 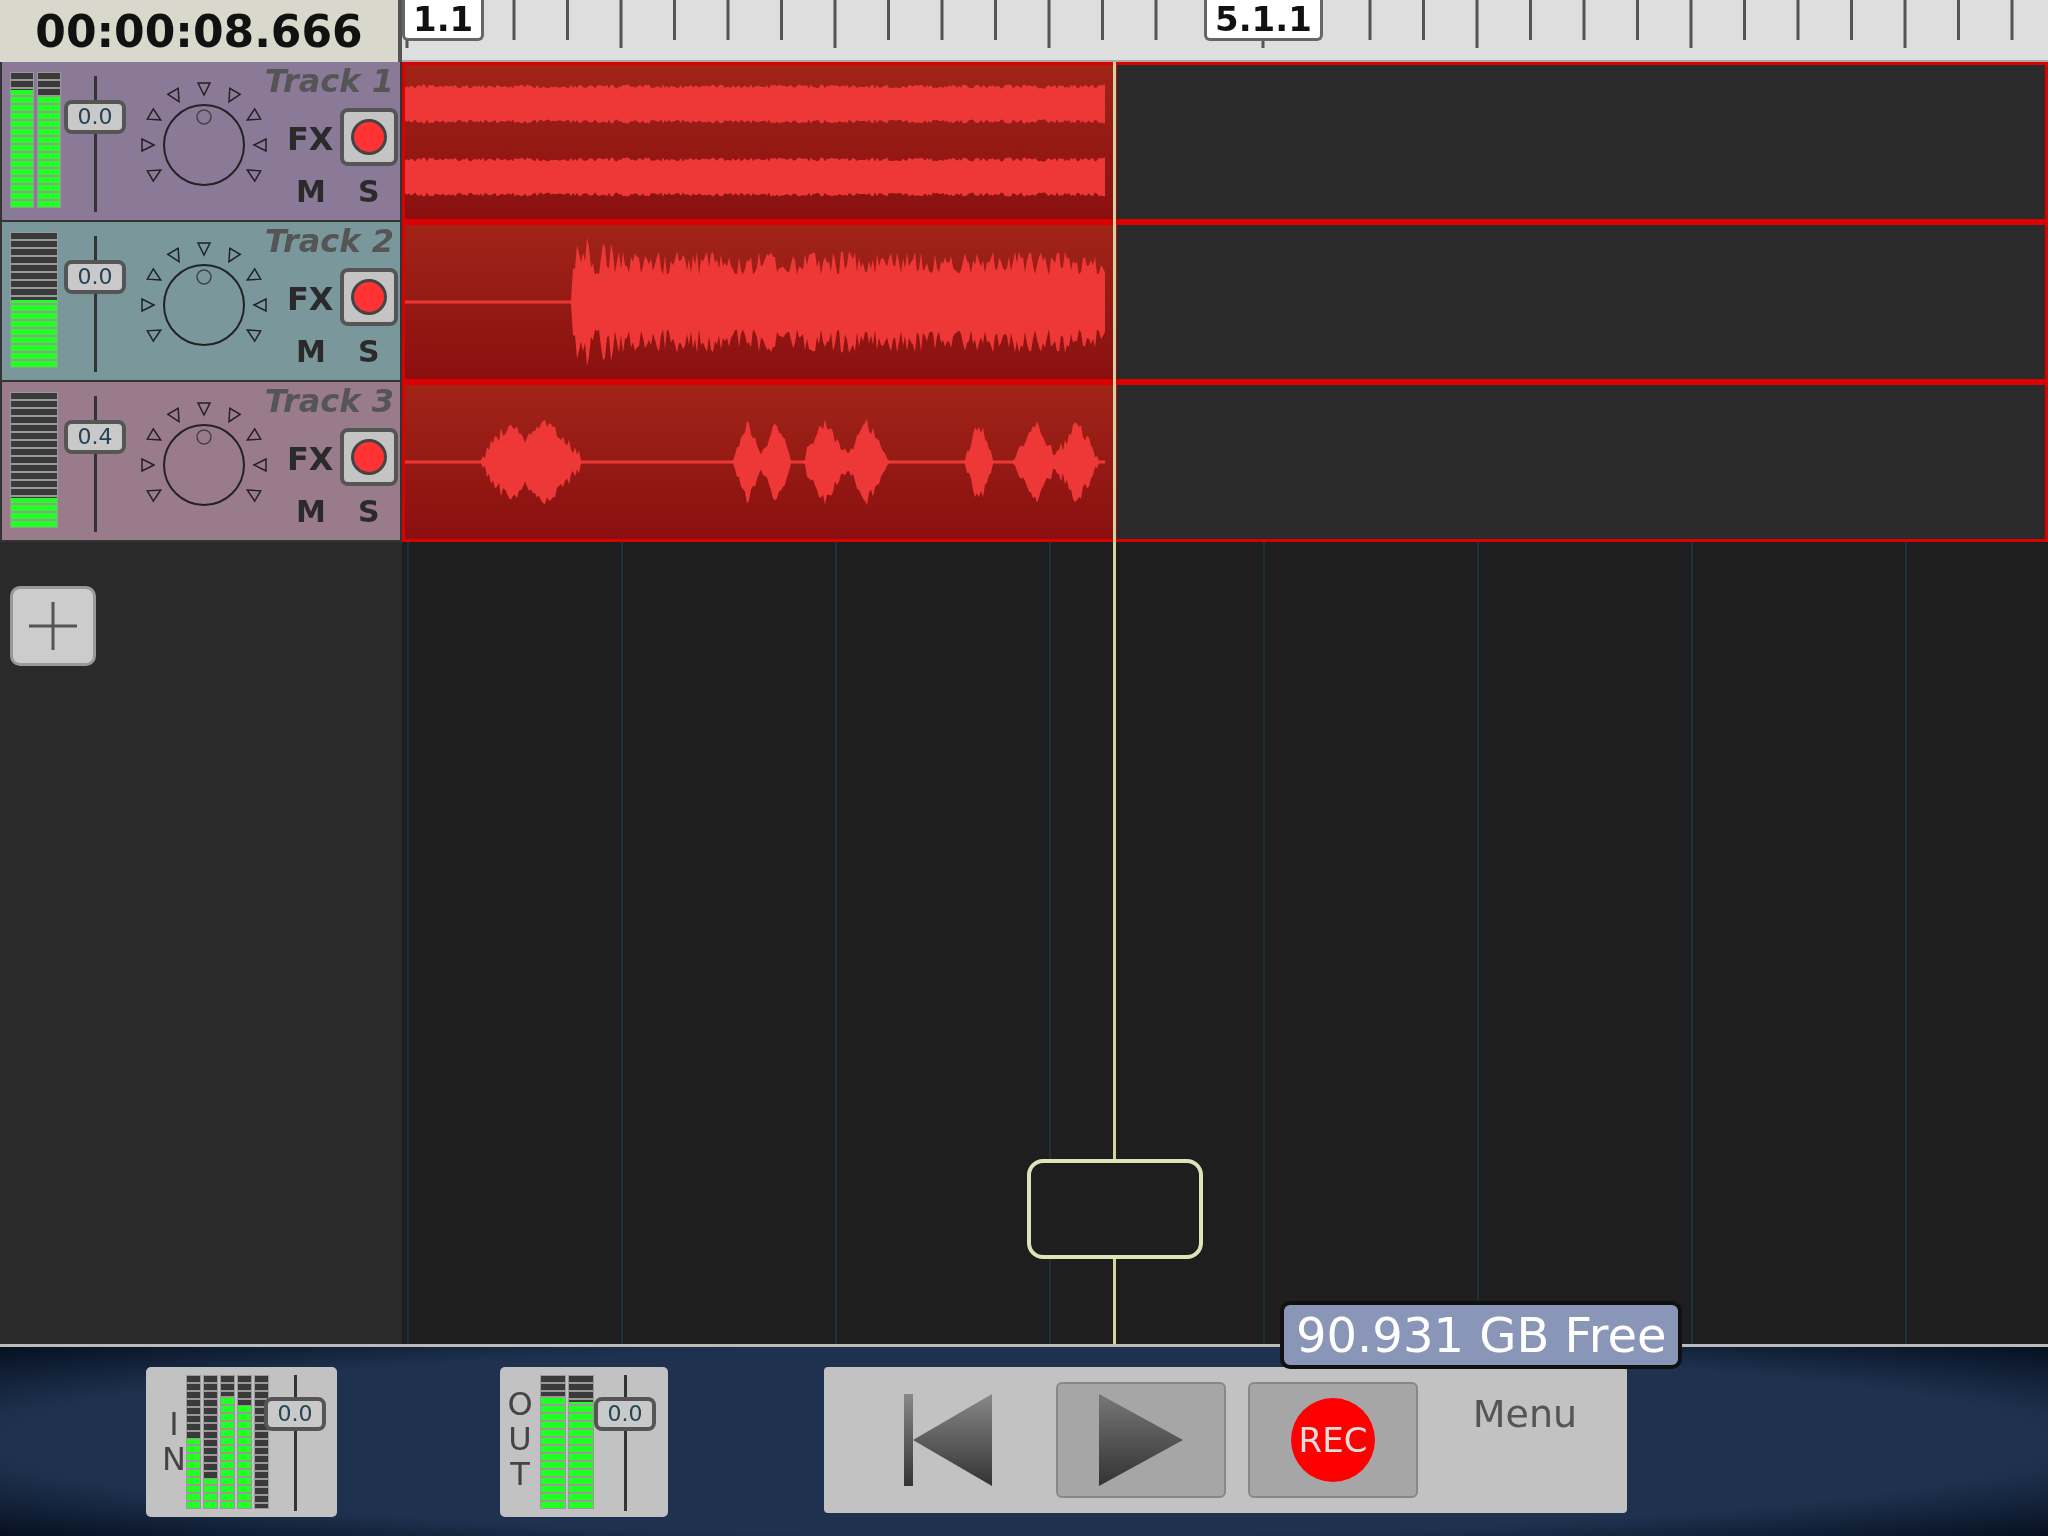 I want to click on playhead-handle, so click(x=1115, y=1209).